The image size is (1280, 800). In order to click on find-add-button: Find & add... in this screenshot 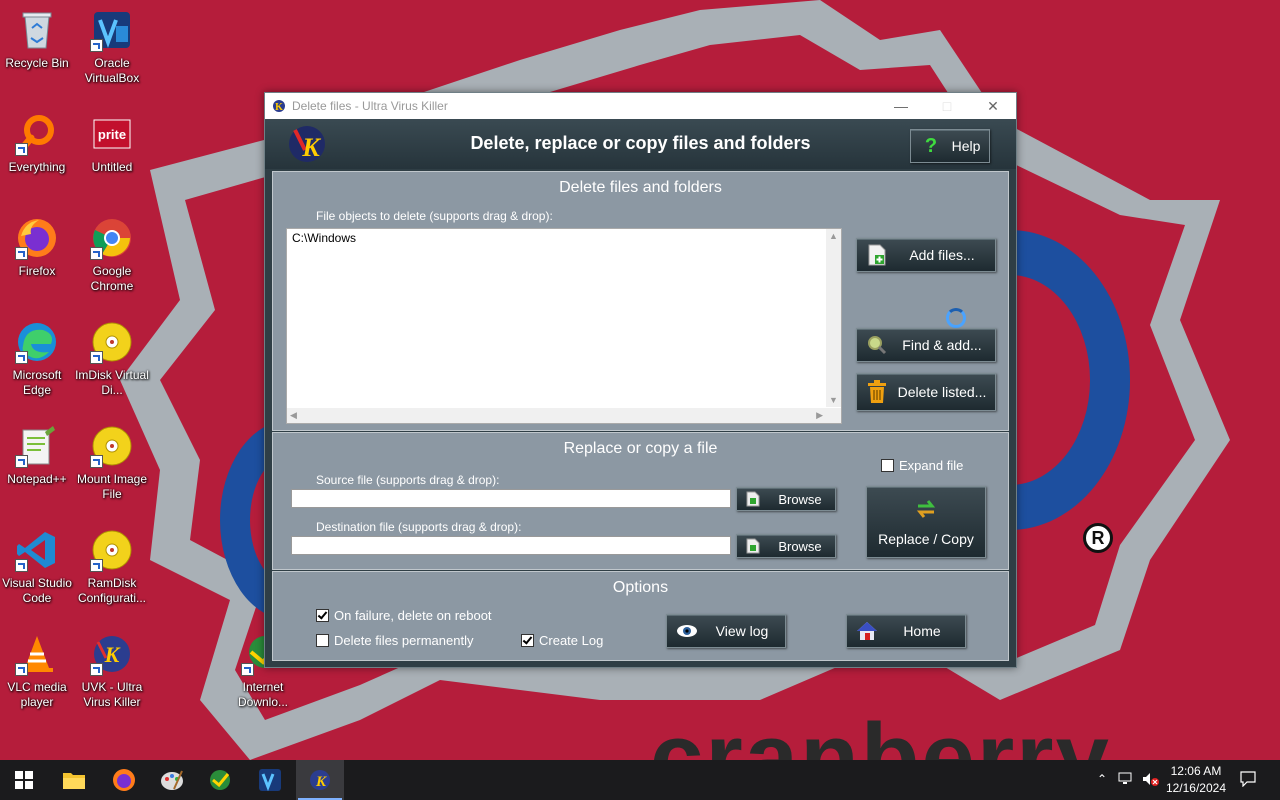, I will do `click(926, 345)`.